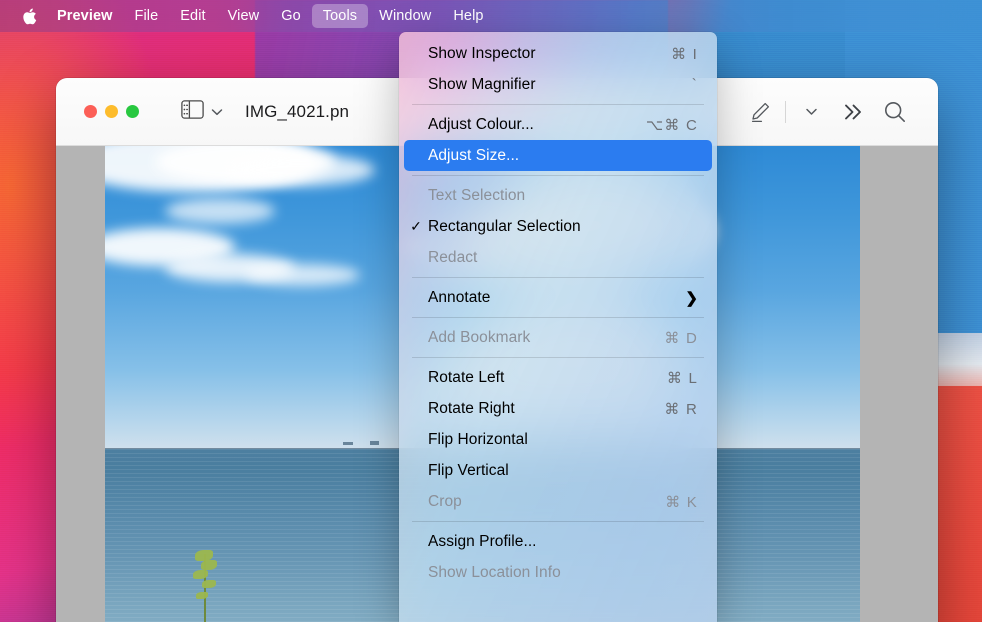 The height and width of the screenshot is (622, 982). I want to click on minimize-button, so click(111, 111).